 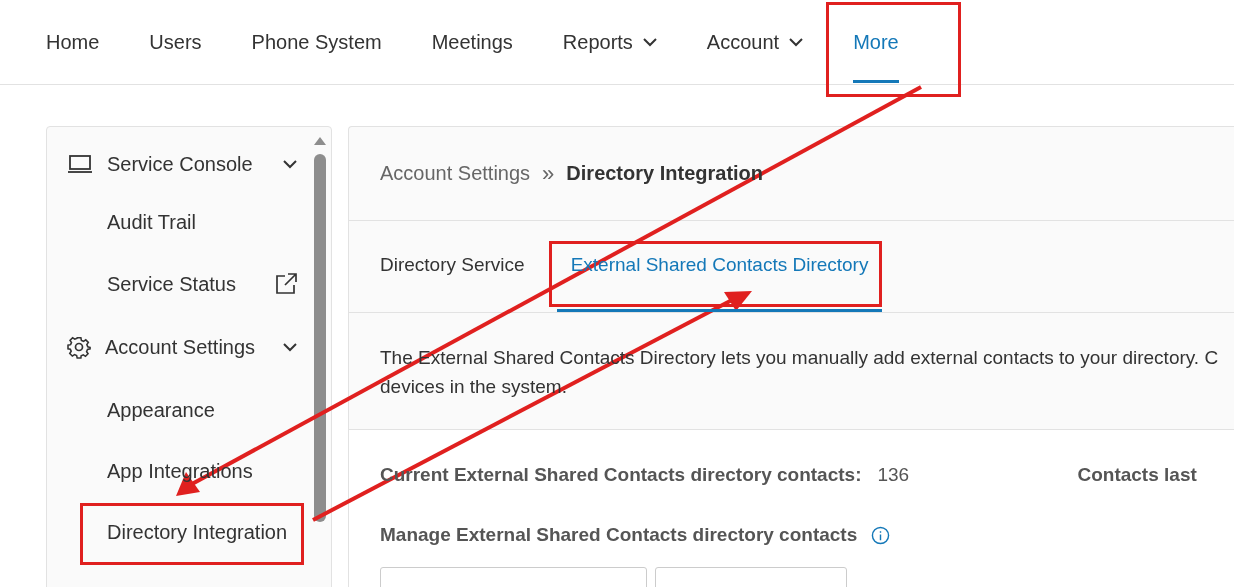 I want to click on nav-tab: Home, so click(x=73, y=42).